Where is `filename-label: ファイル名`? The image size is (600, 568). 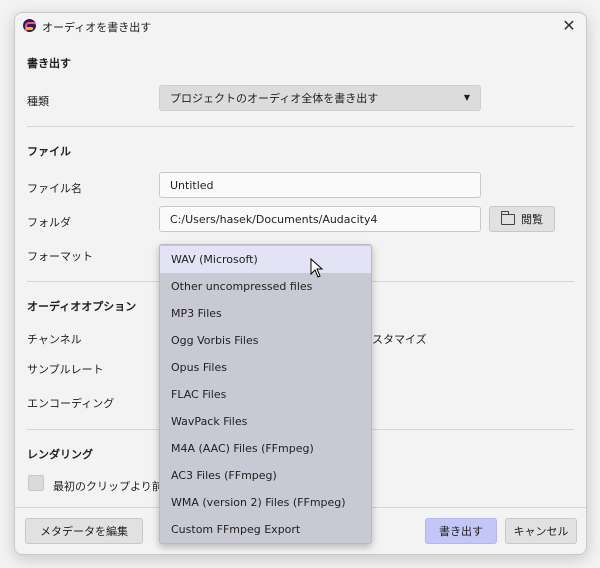
filename-label: ファイル名 is located at coordinates (54, 188).